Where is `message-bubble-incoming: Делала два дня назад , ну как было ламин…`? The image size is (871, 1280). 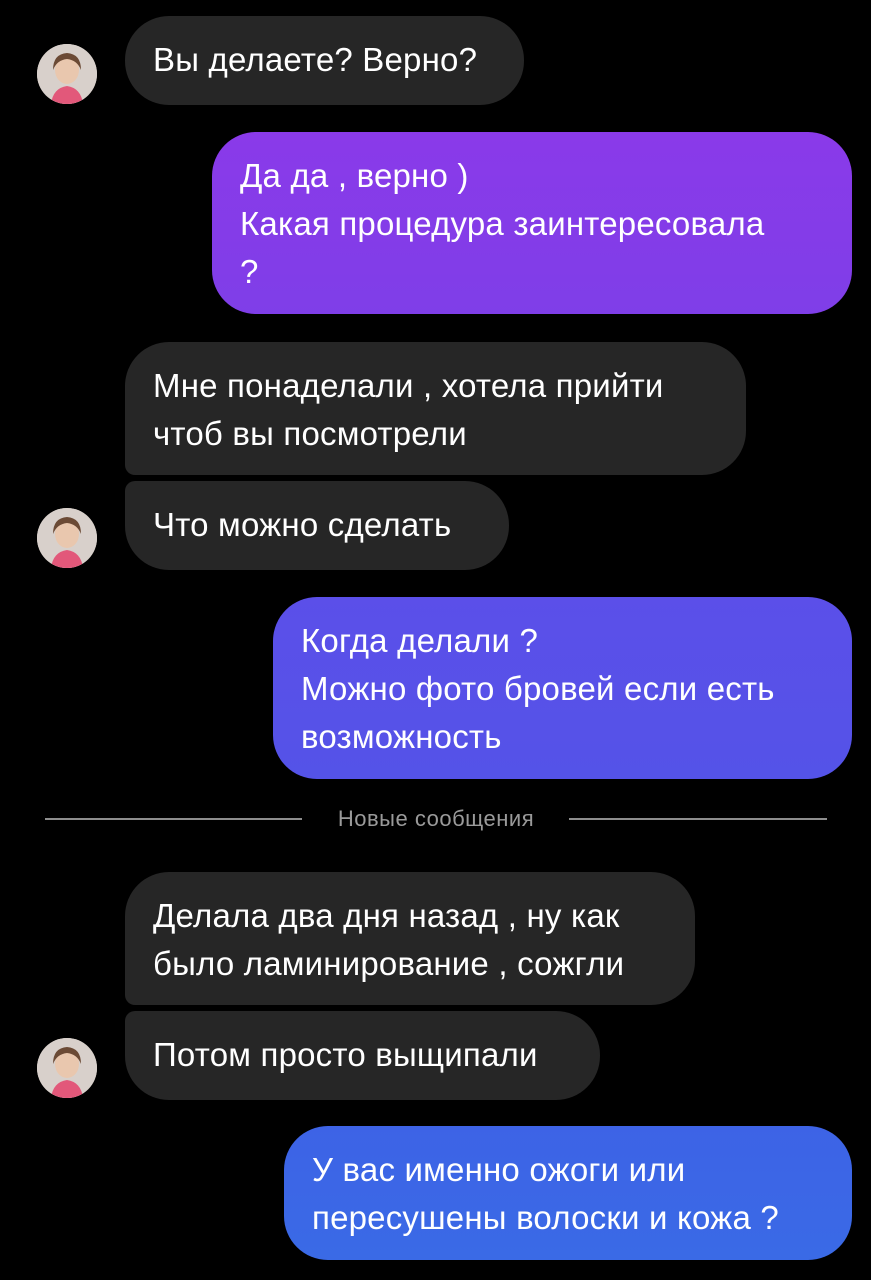 message-bubble-incoming: Делала два дня назад , ну как было ламин… is located at coordinates (410, 938).